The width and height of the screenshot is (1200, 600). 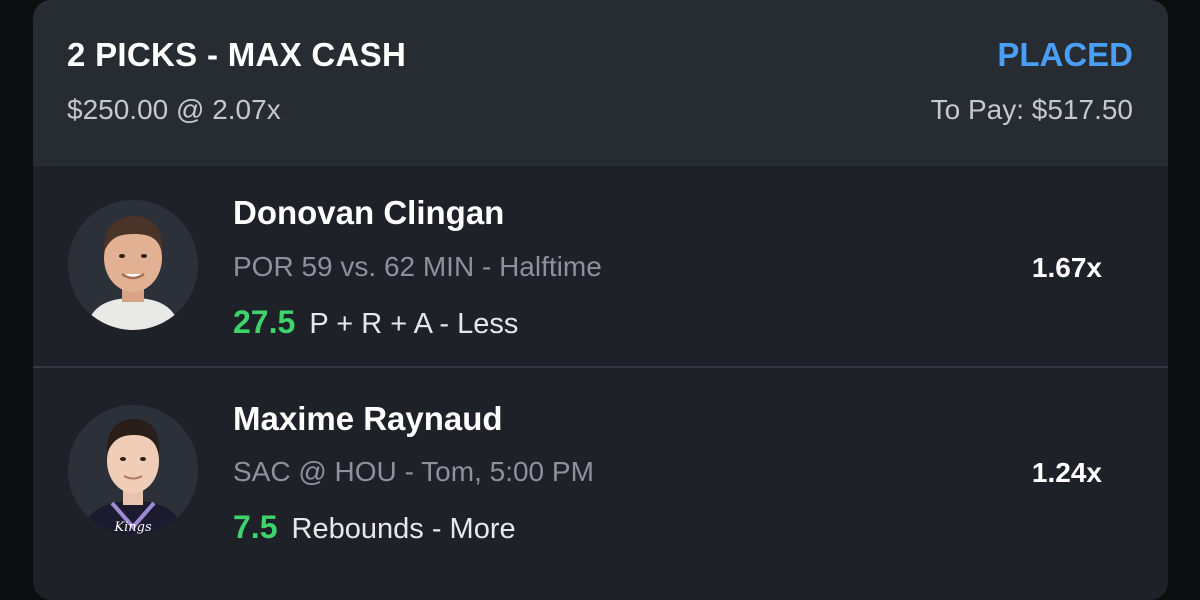 I want to click on matchup: POR 59 vs. 62 MIN, so click(x=354, y=266).